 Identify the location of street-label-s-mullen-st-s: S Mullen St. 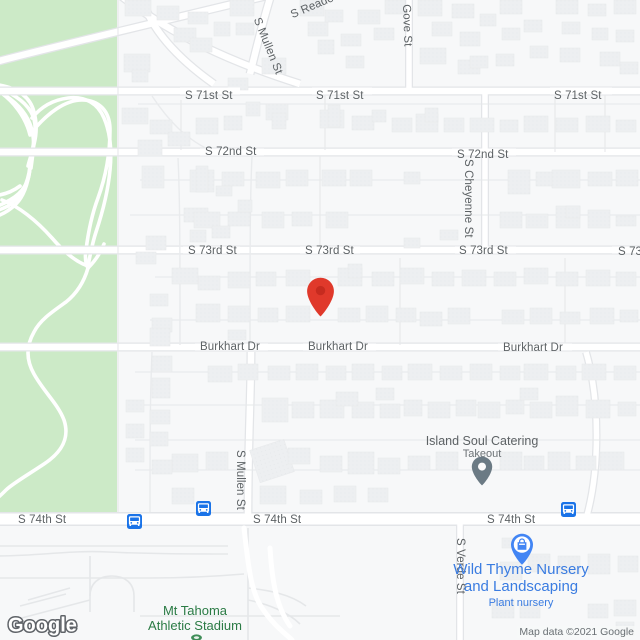
(240, 480).